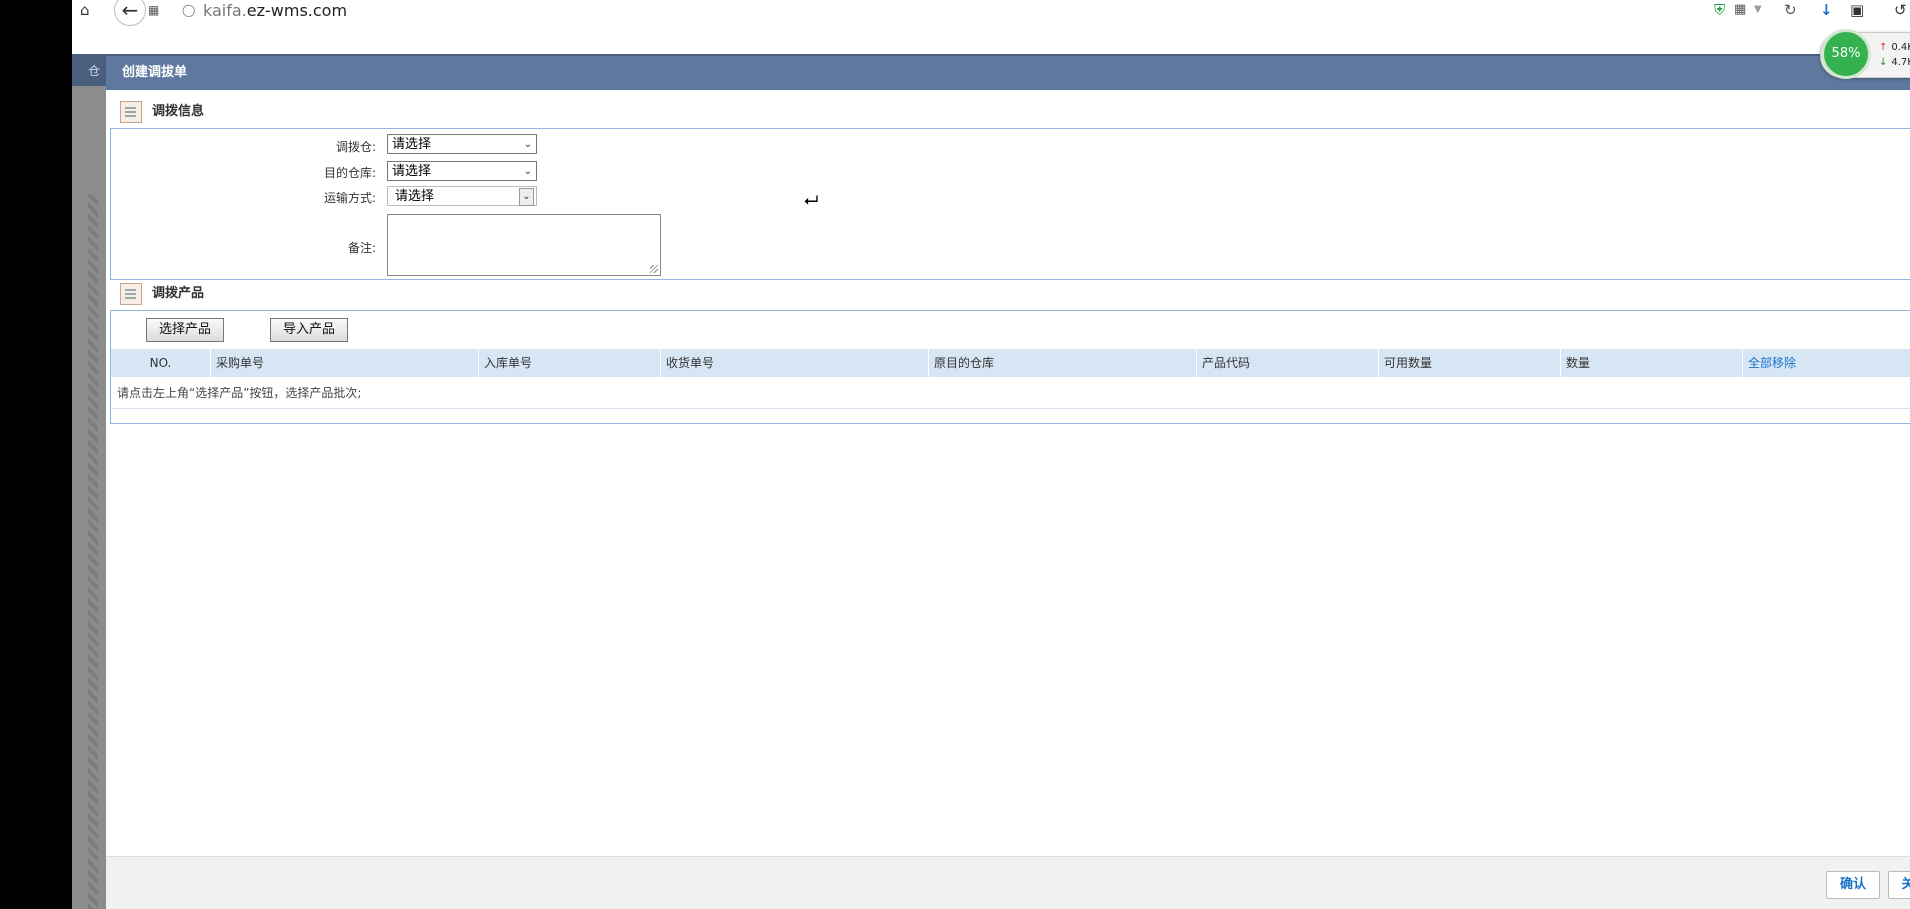  I want to click on home-icon: ⌂, so click(85, 10).